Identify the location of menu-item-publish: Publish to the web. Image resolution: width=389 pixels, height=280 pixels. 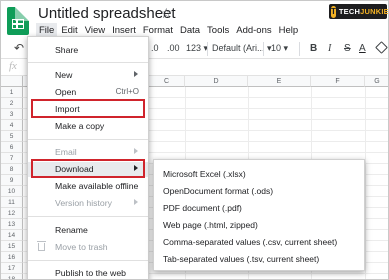
(88, 272).